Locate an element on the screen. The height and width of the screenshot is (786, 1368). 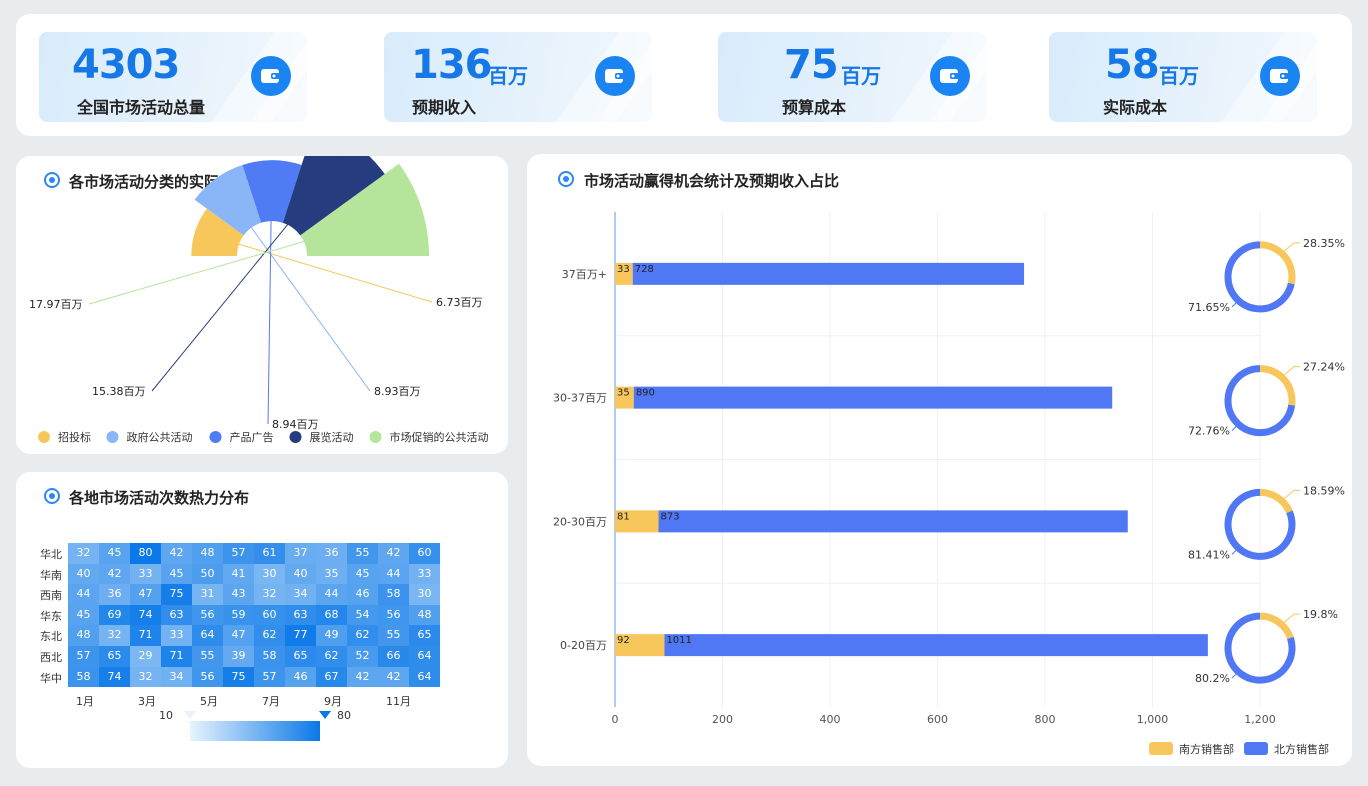
heatmap-col-label: 1月 is located at coordinates (85, 701).